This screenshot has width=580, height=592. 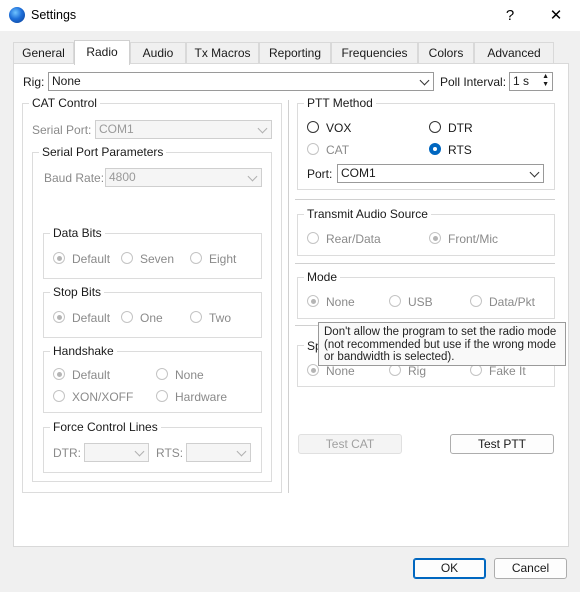 I want to click on baud-rate-value: 4800, so click(x=122, y=177).